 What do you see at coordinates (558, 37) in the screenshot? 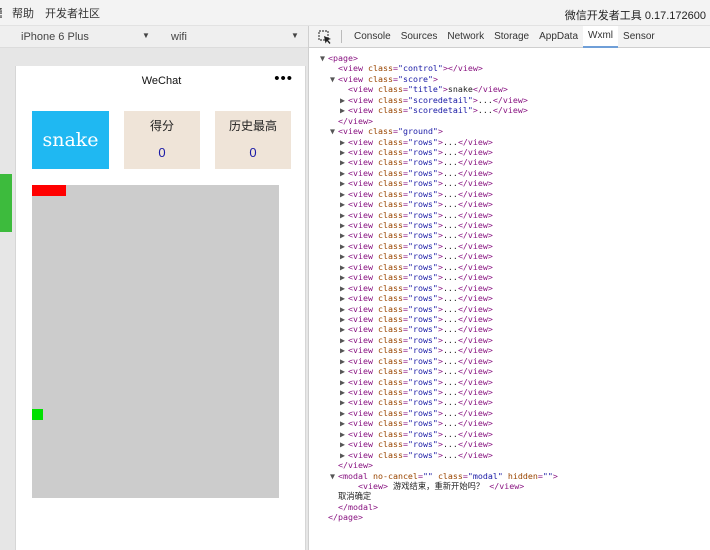
I see `tab-appdata: AppData` at bounding box center [558, 37].